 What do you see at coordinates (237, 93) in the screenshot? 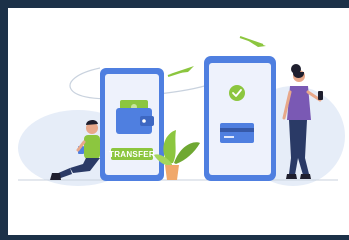
I see `check-icon` at bounding box center [237, 93].